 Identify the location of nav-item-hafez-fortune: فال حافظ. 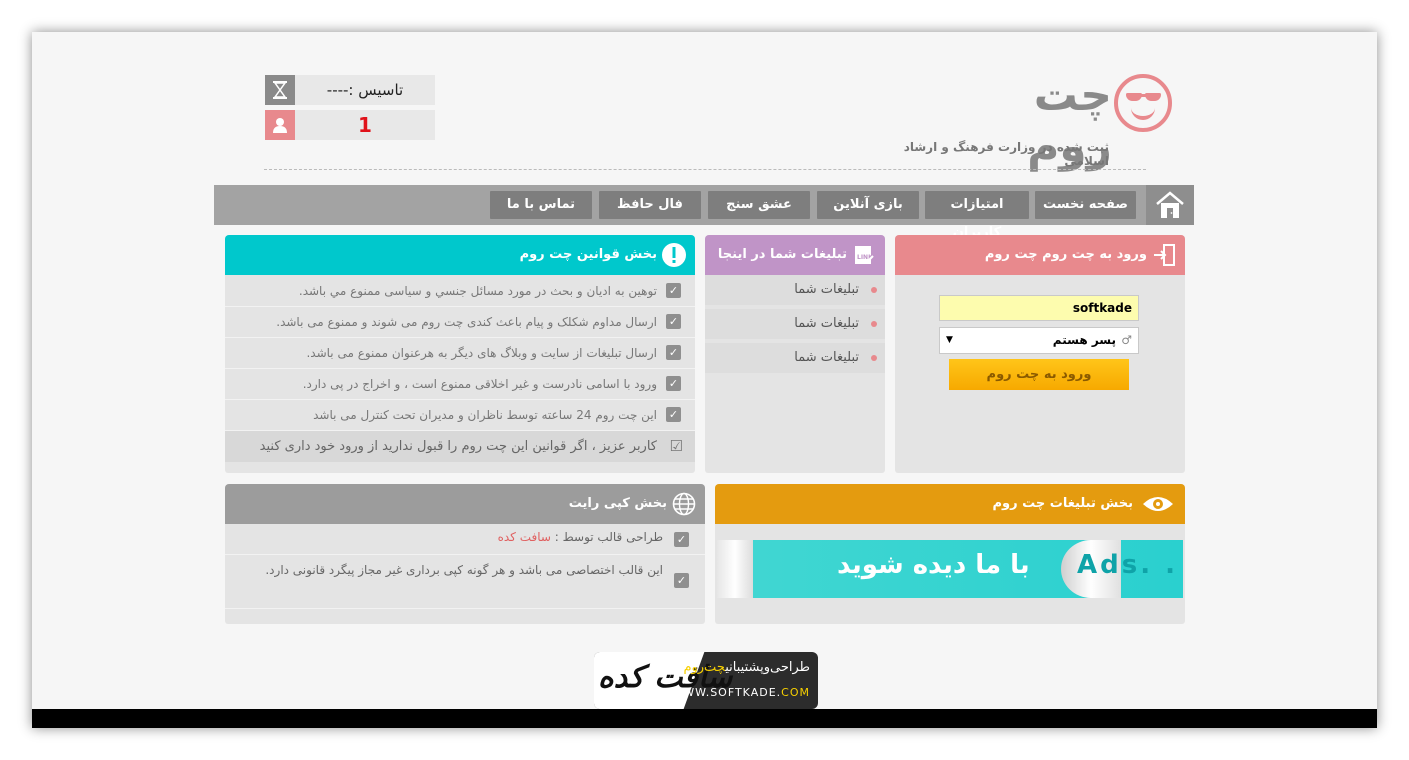
(650, 205).